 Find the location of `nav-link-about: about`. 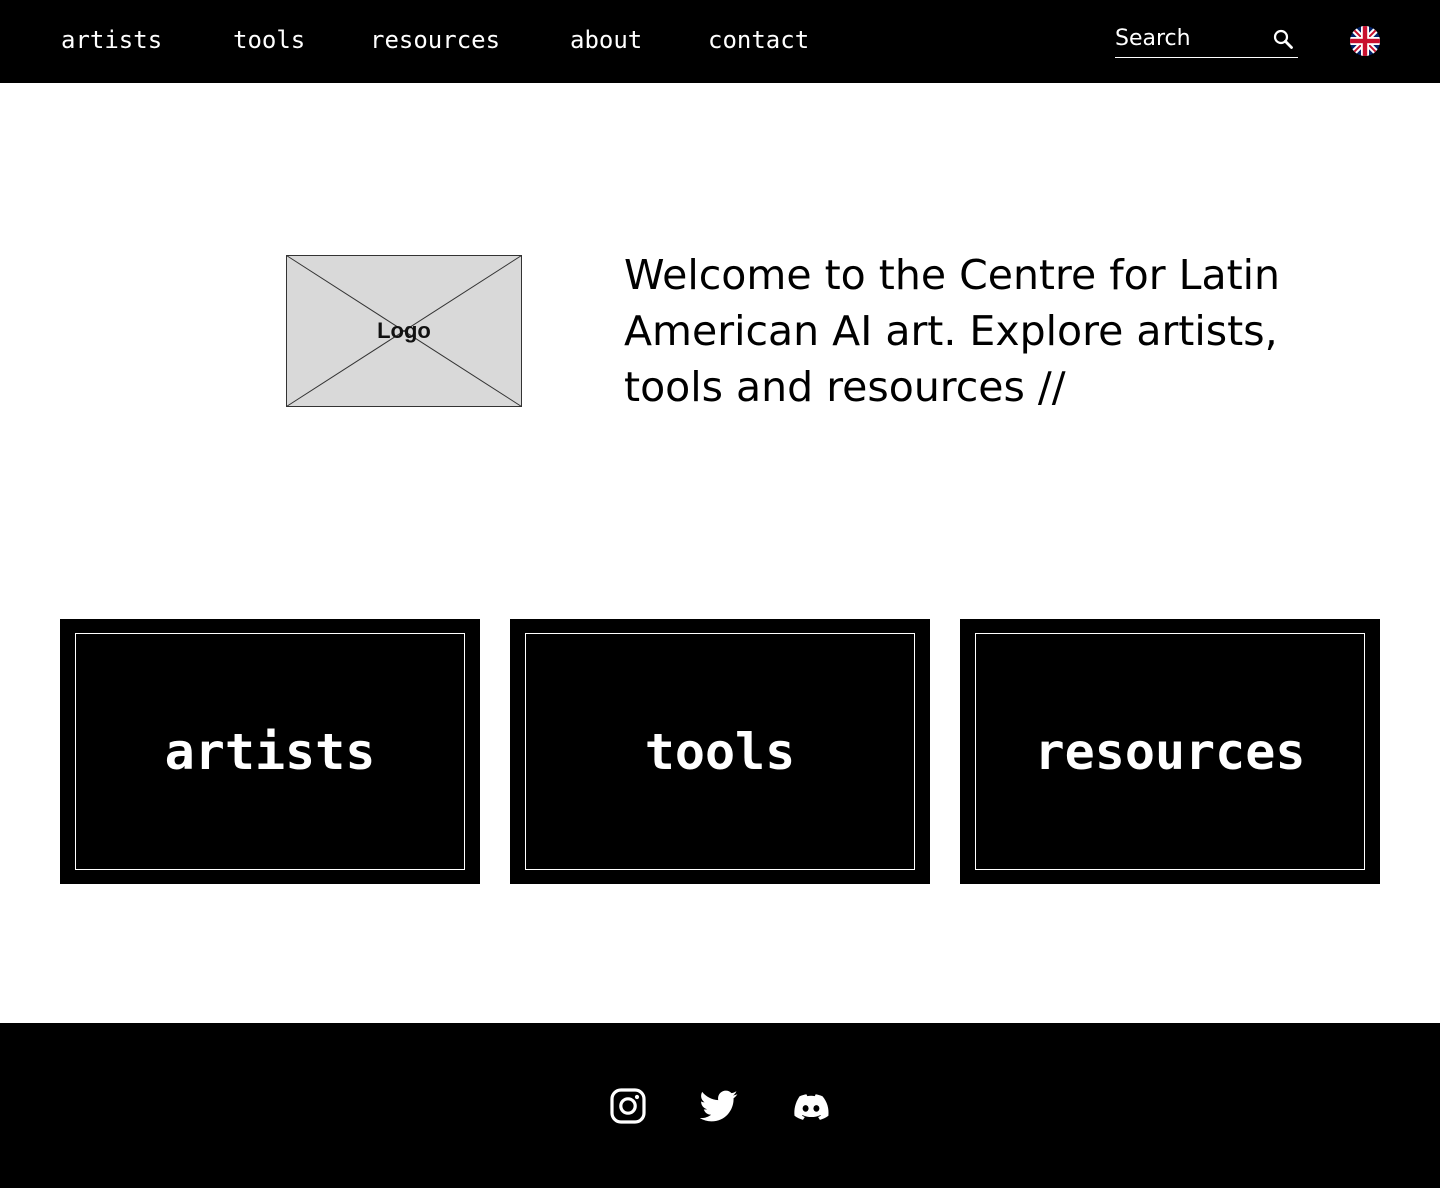

nav-link-about: about is located at coordinates (606, 40).